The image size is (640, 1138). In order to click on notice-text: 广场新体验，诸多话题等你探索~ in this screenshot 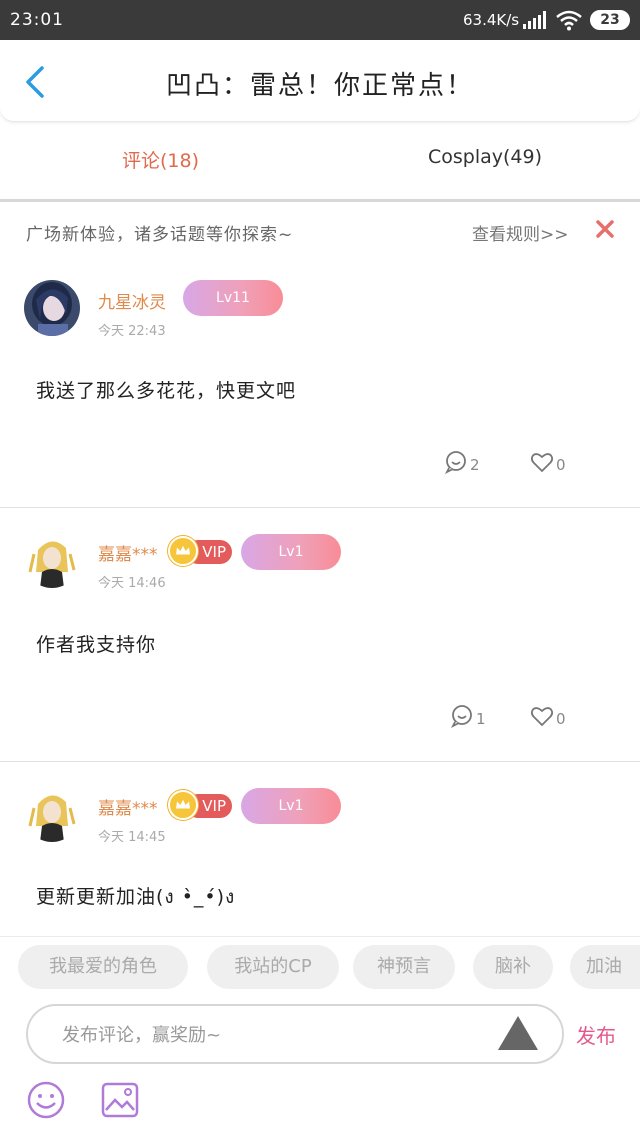, I will do `click(160, 235)`.